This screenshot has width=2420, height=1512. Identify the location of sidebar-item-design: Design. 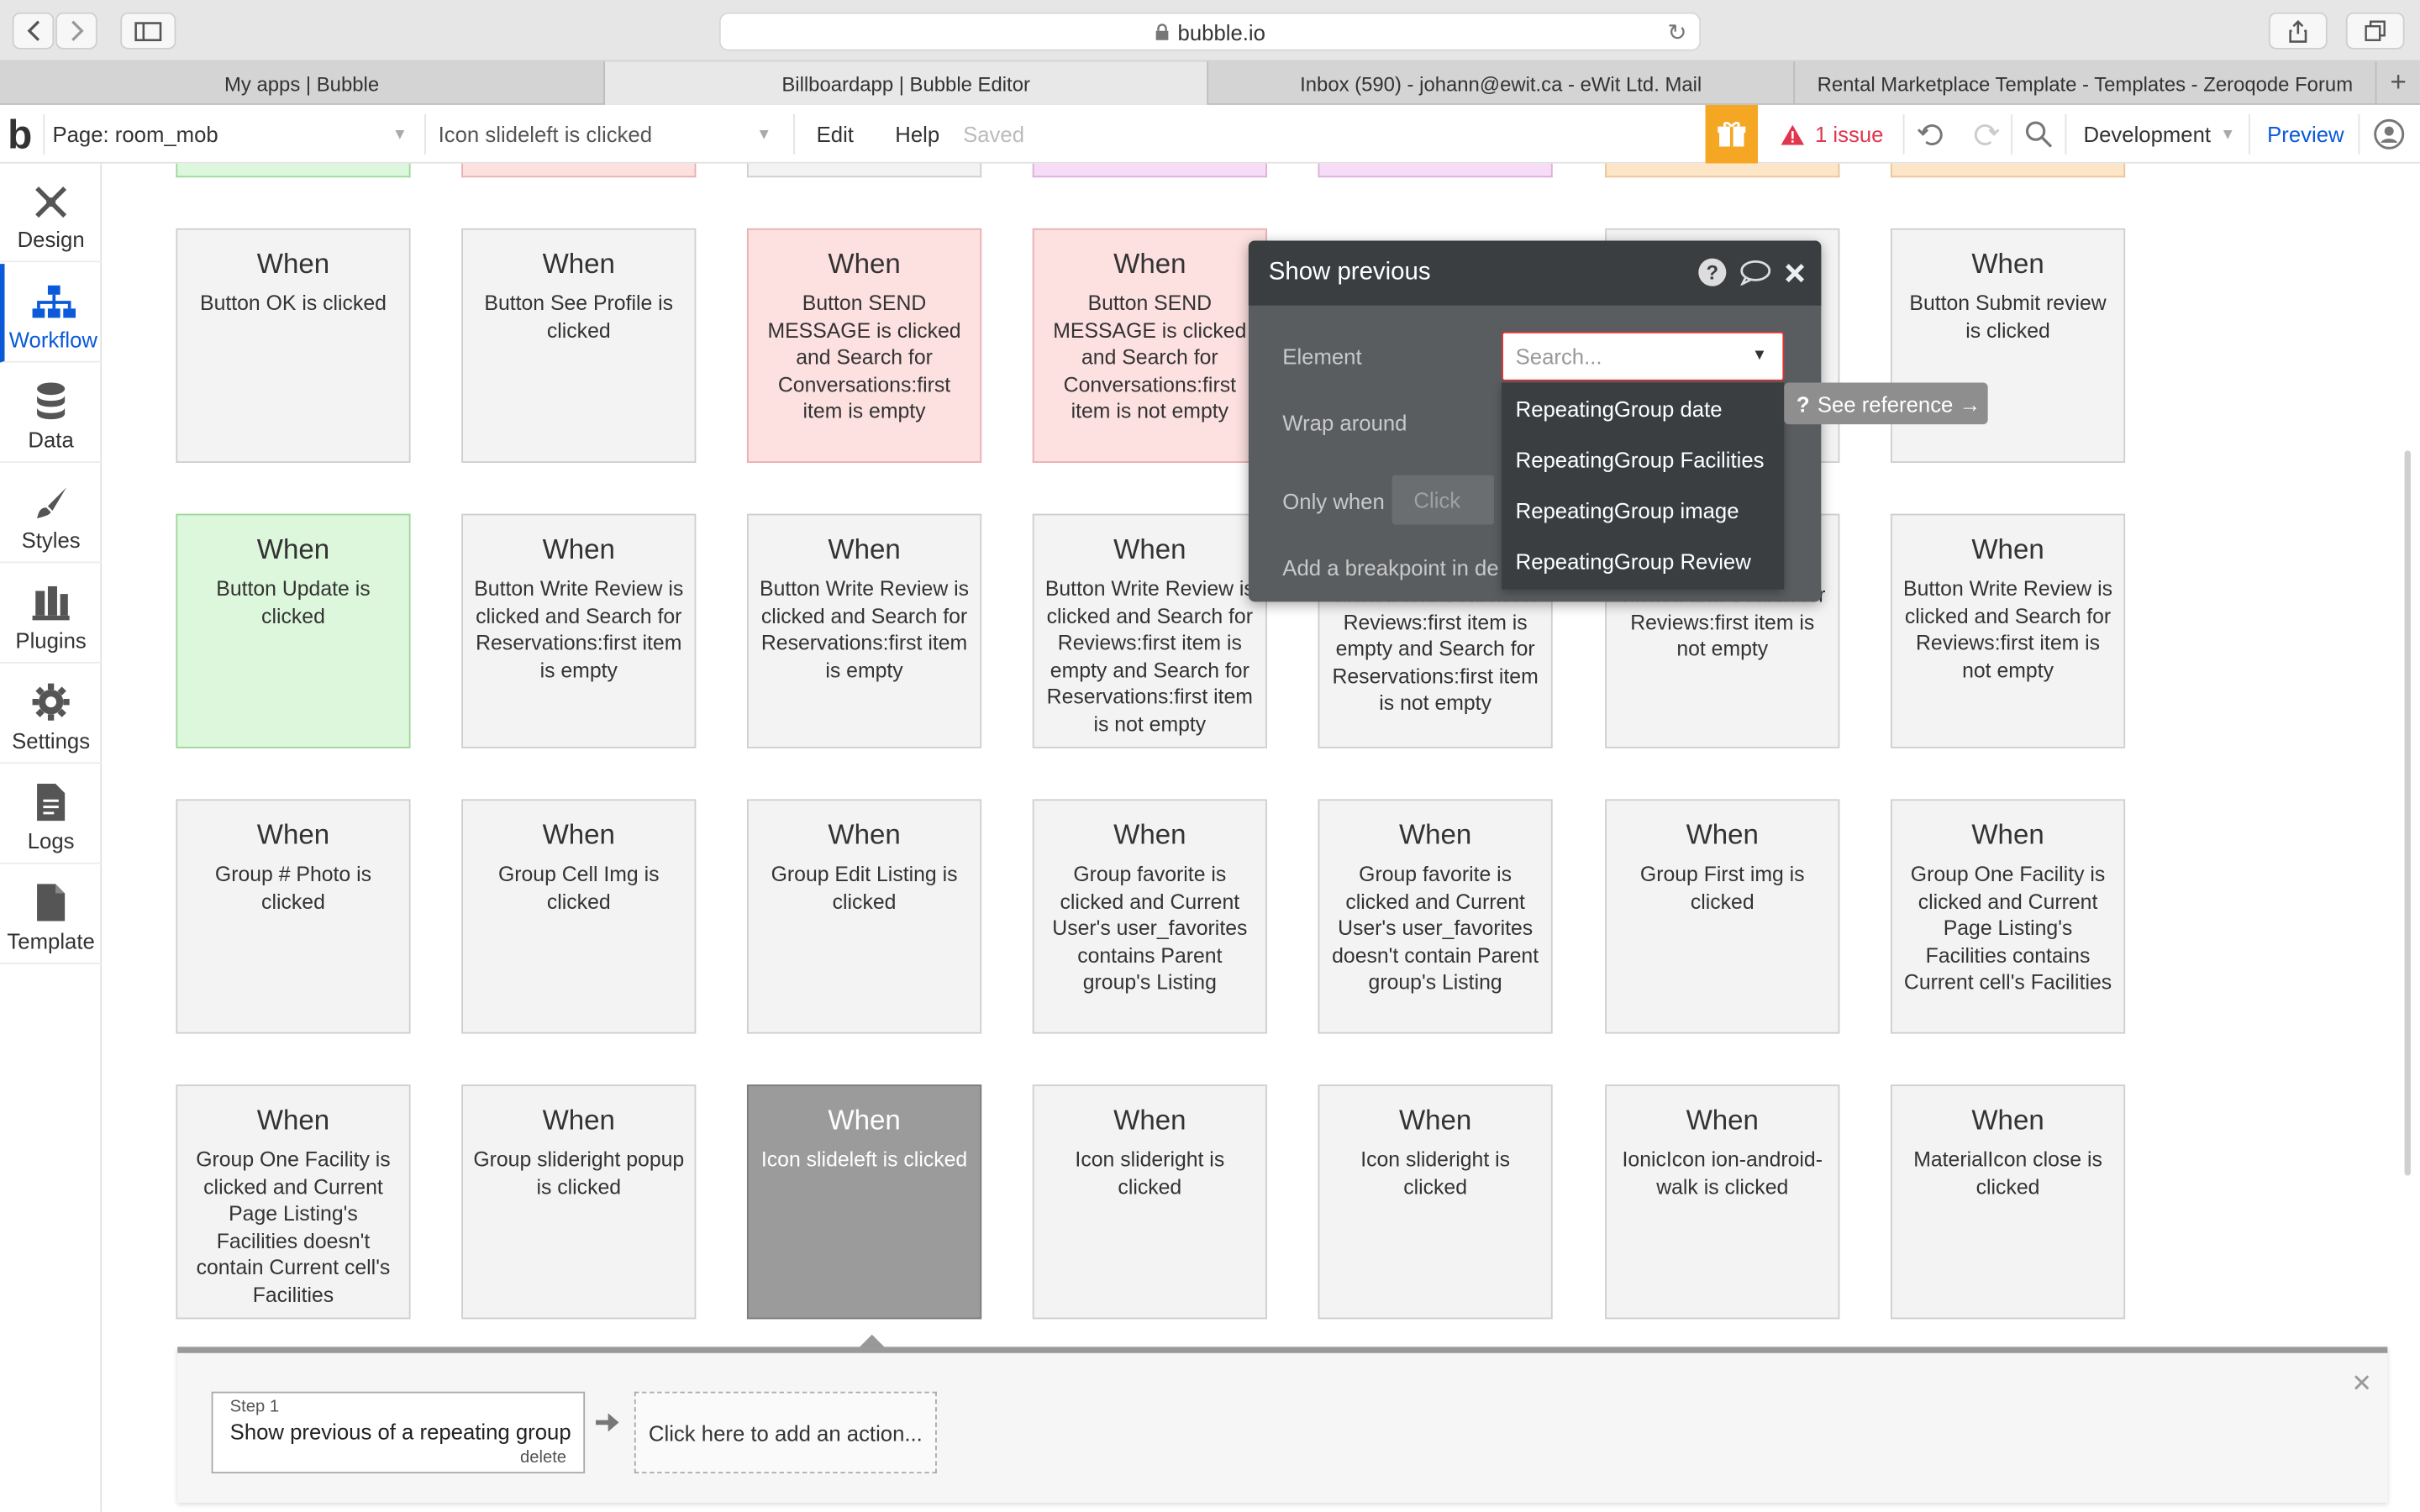
(52, 213).